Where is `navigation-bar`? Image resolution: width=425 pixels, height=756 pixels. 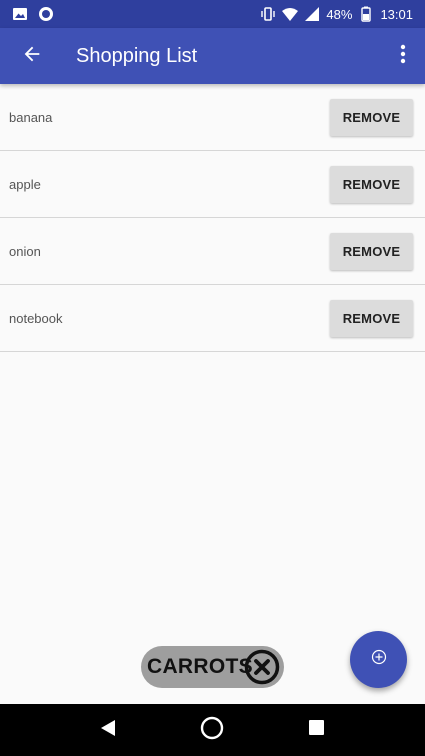 navigation-bar is located at coordinates (212, 730).